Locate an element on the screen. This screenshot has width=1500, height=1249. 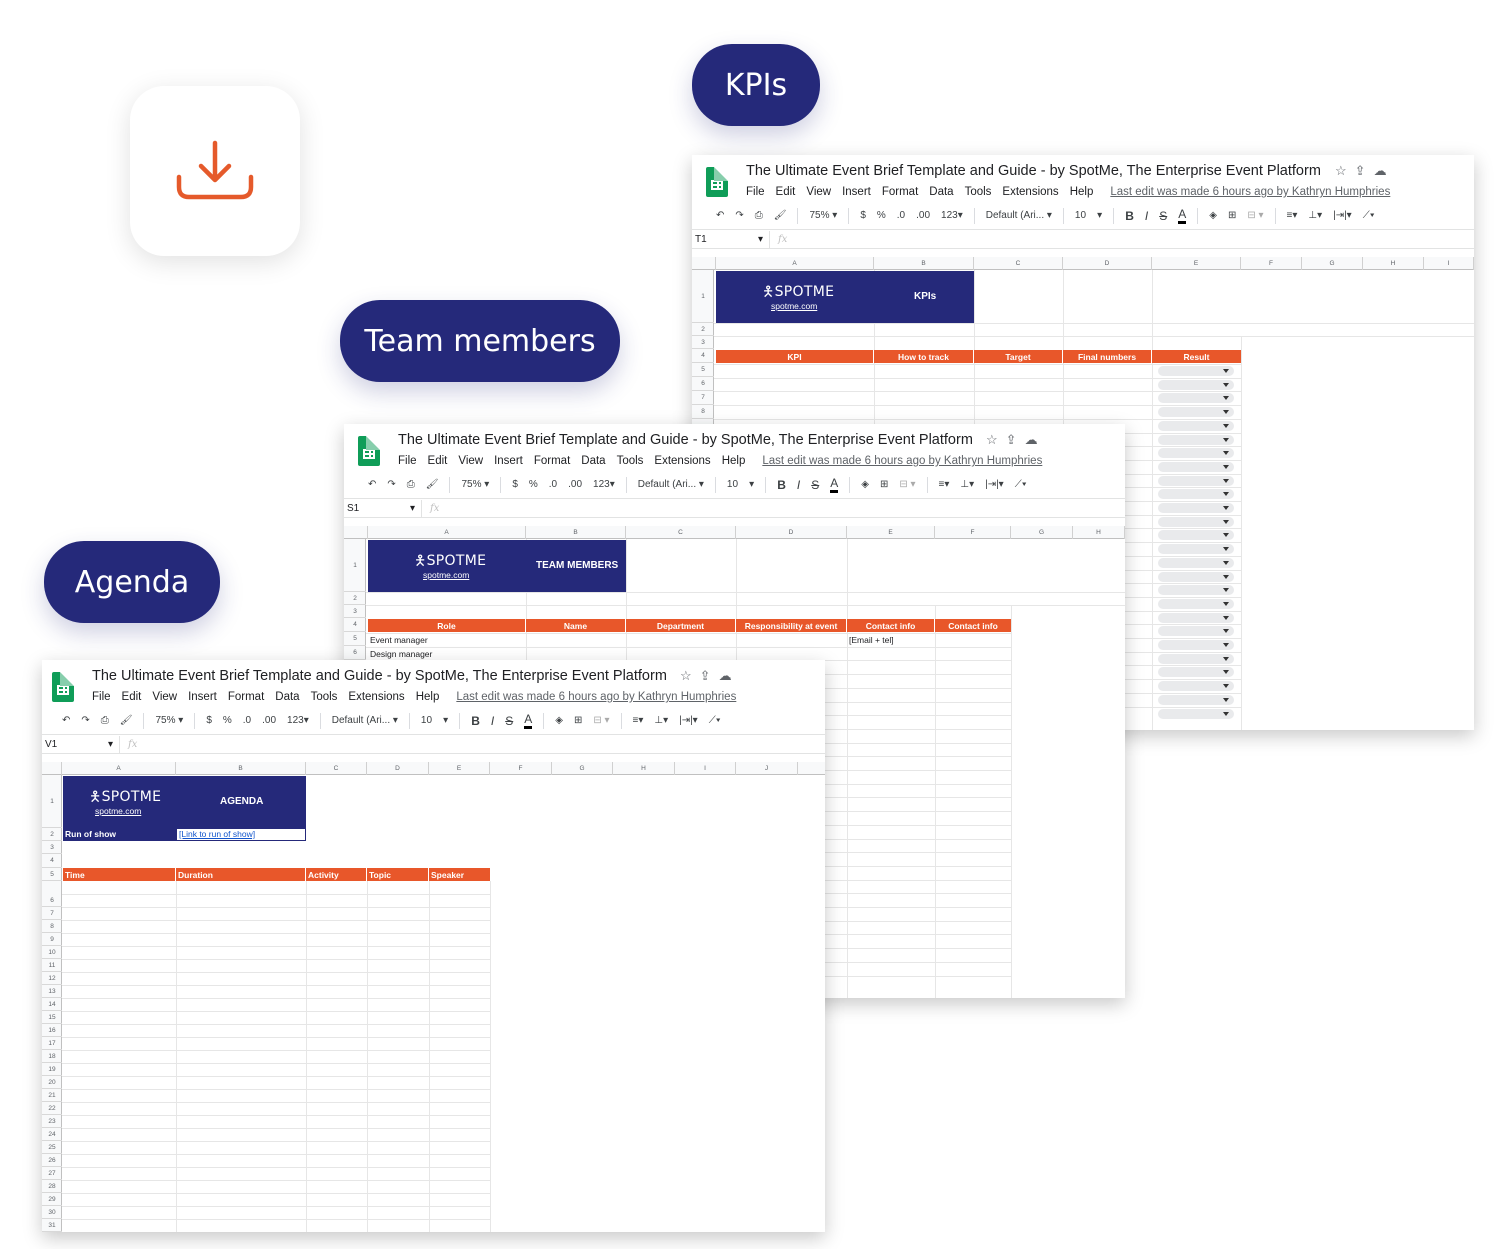
cell-role-2: Design manager is located at coordinates (401, 654).